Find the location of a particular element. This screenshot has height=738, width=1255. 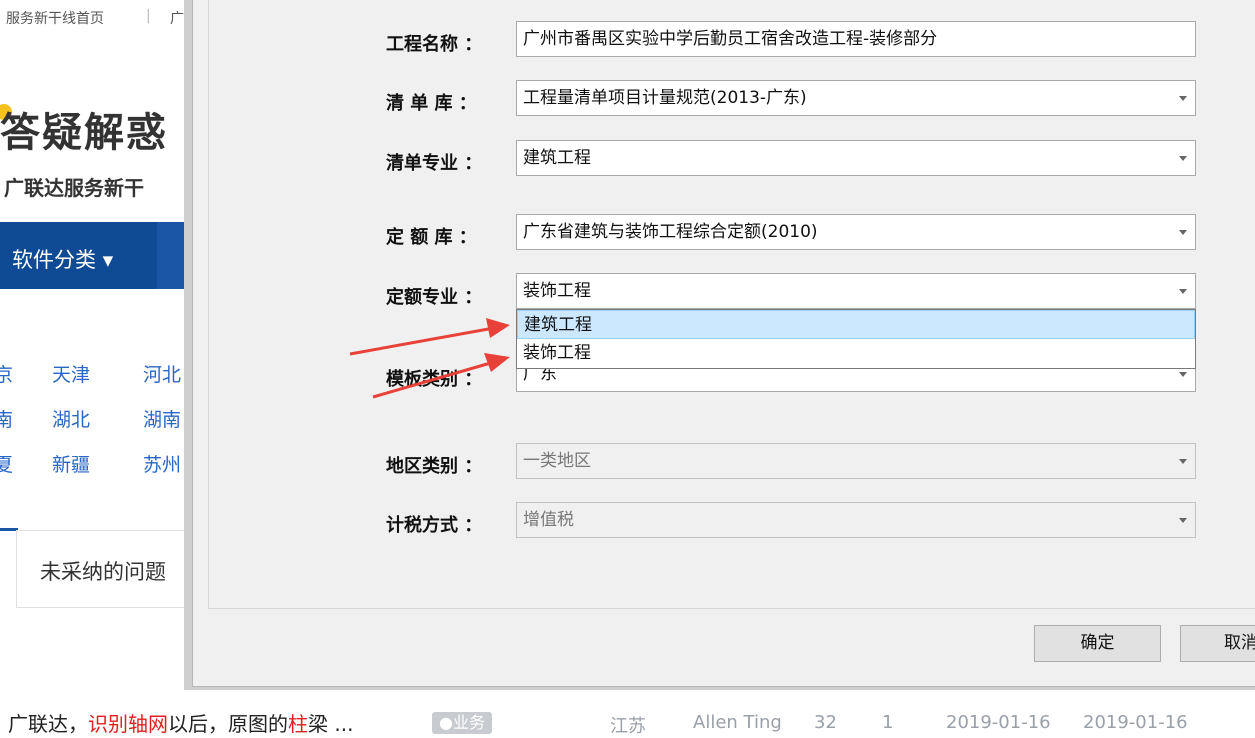

annotation-arrows is located at coordinates (429, 358).